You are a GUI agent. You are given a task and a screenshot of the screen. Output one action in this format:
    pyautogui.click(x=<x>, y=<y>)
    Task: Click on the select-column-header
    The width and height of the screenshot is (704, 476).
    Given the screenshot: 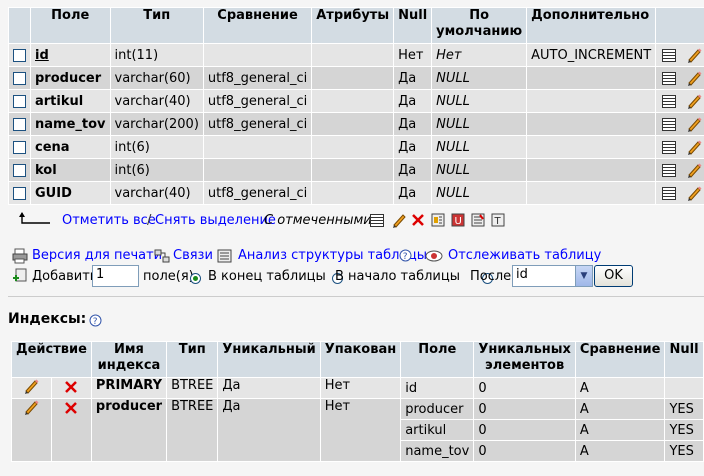 What is the action you would take?
    pyautogui.click(x=19, y=25)
    